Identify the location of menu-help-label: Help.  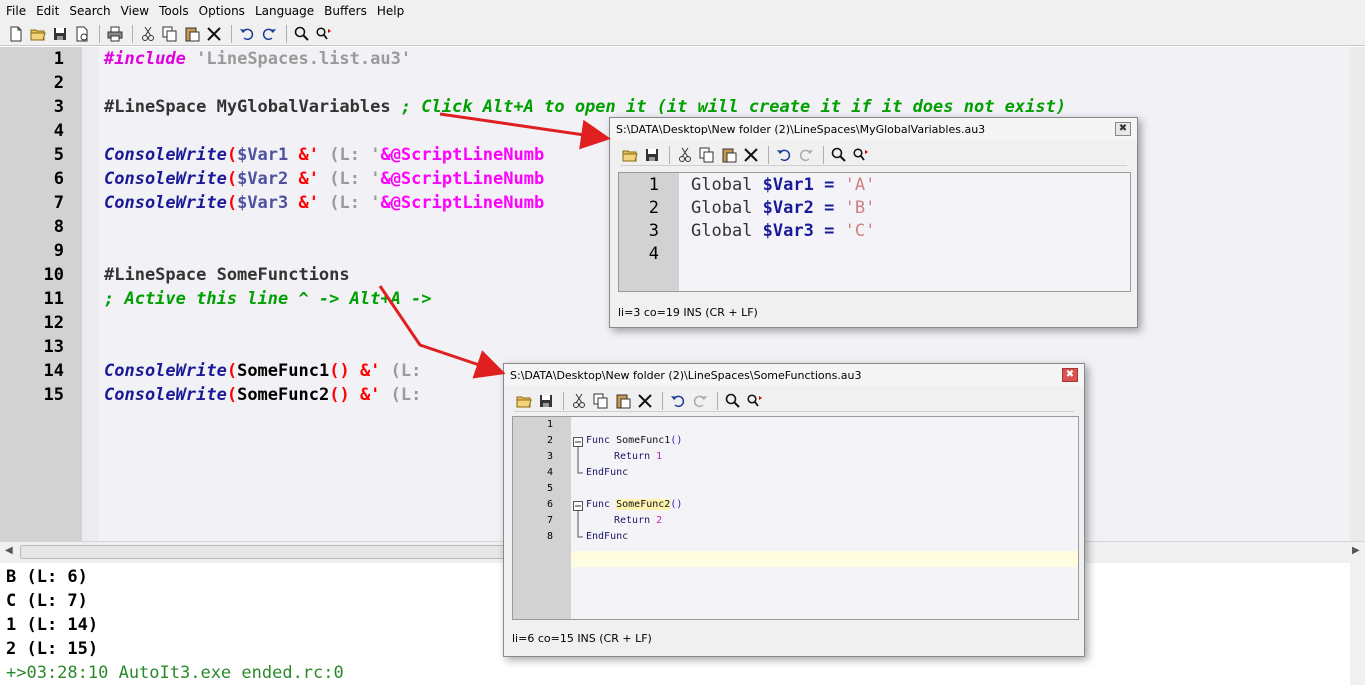
(390, 11).